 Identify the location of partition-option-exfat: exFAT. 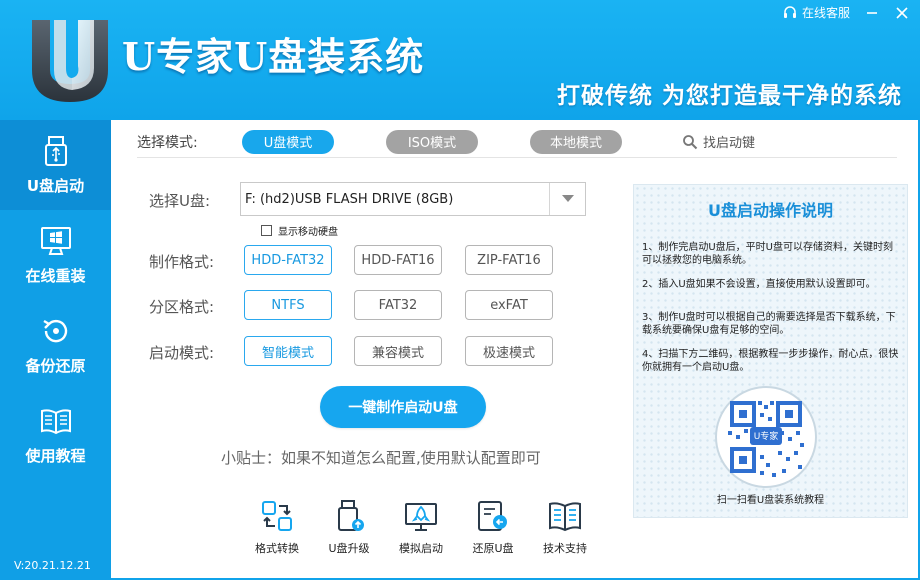
(509, 305).